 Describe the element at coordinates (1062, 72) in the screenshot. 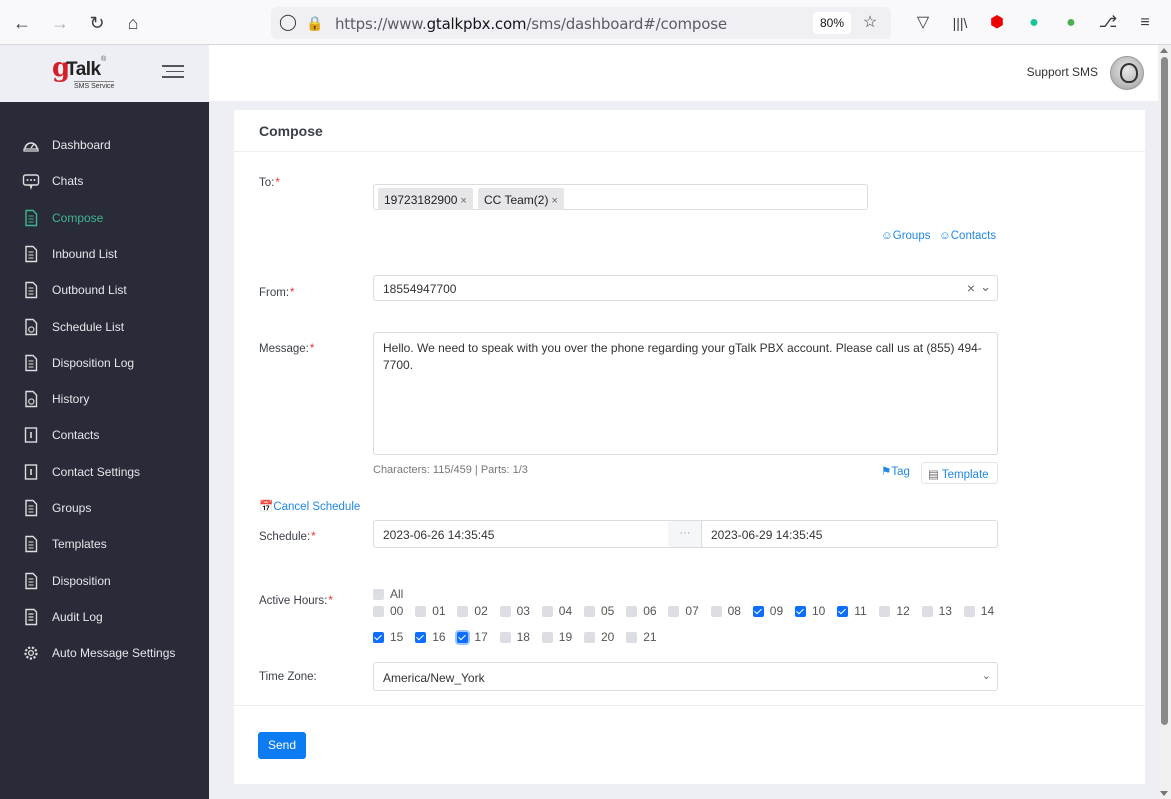

I see `user-name: Support SMS` at that location.